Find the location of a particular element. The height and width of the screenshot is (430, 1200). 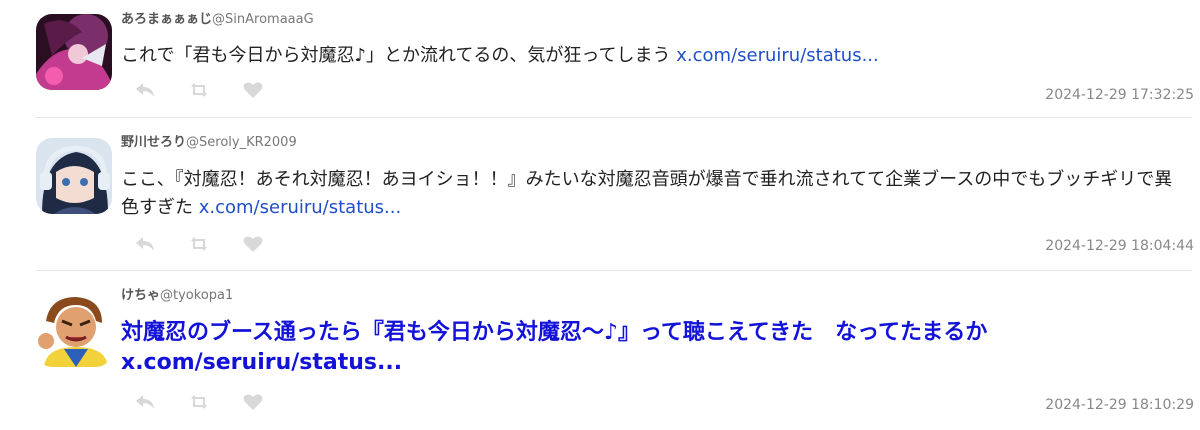

tweet-author: 野川せろり@Seroly_KR2009 is located at coordinates (209, 143).